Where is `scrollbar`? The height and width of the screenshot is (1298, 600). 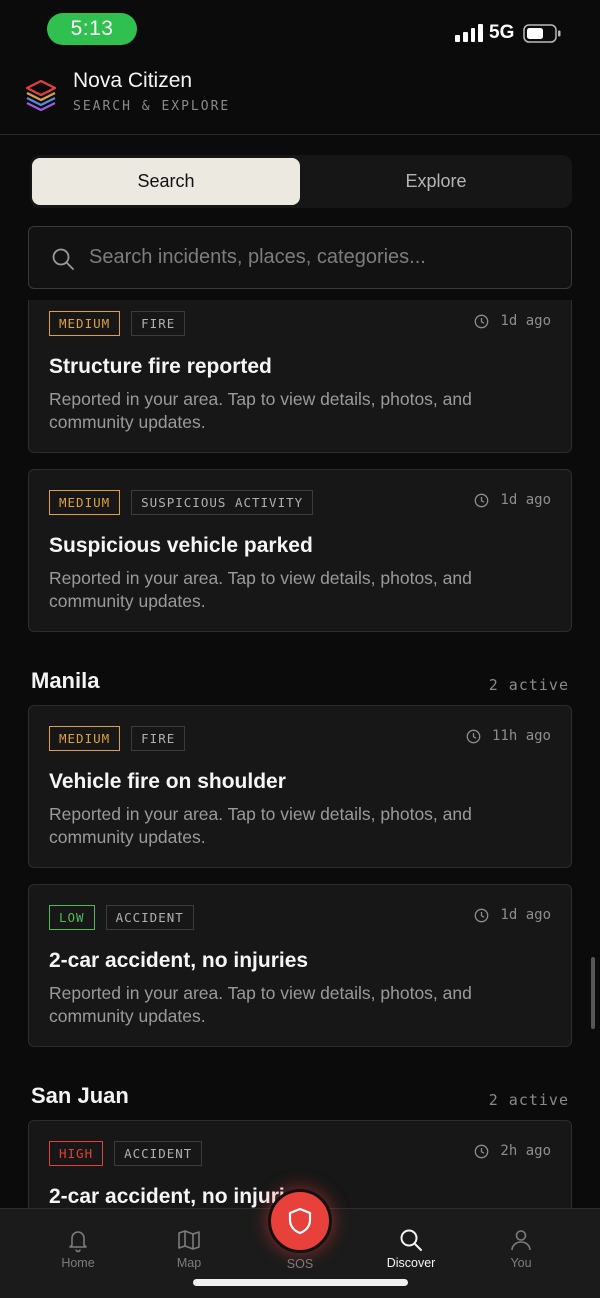
scrollbar is located at coordinates (593, 993).